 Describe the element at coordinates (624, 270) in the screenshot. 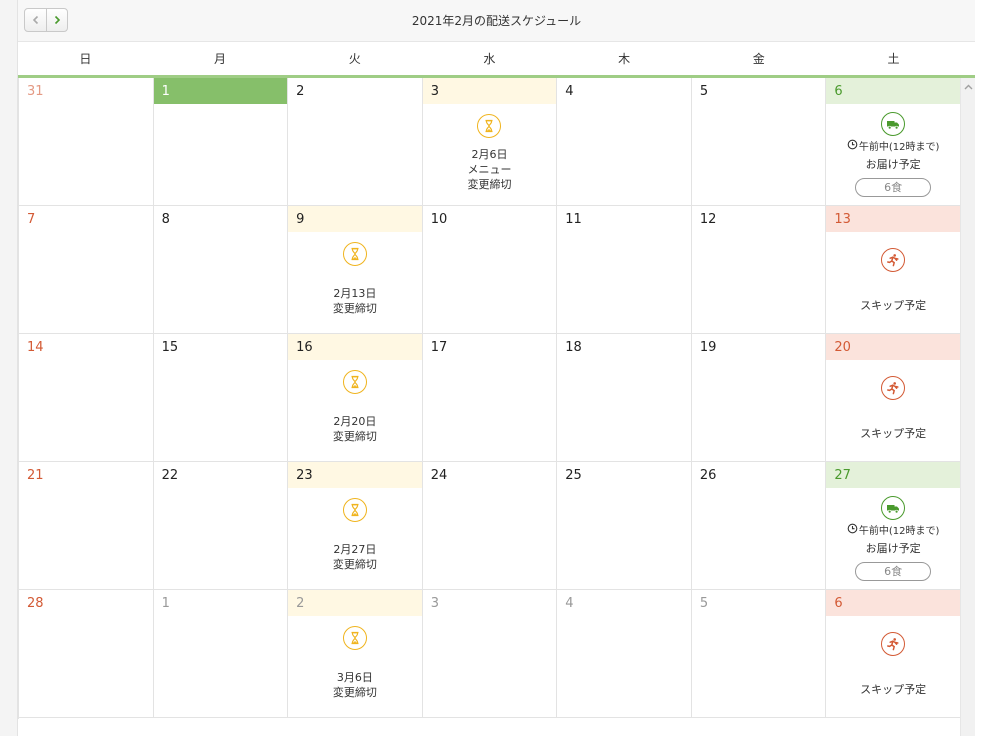

I see `day-cell: 11` at that location.